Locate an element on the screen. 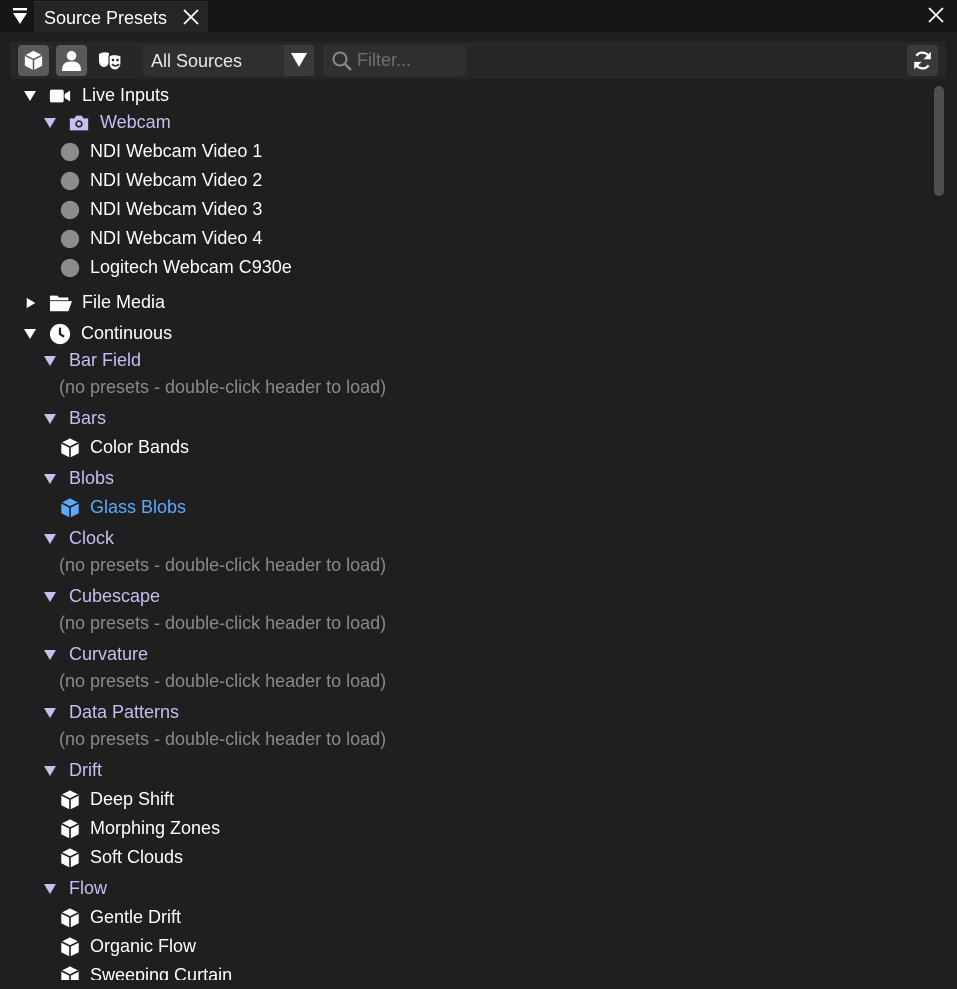 The height and width of the screenshot is (989, 957). tree-item-webcam-2: NDI Webcam Video 2 is located at coordinates (464, 181).